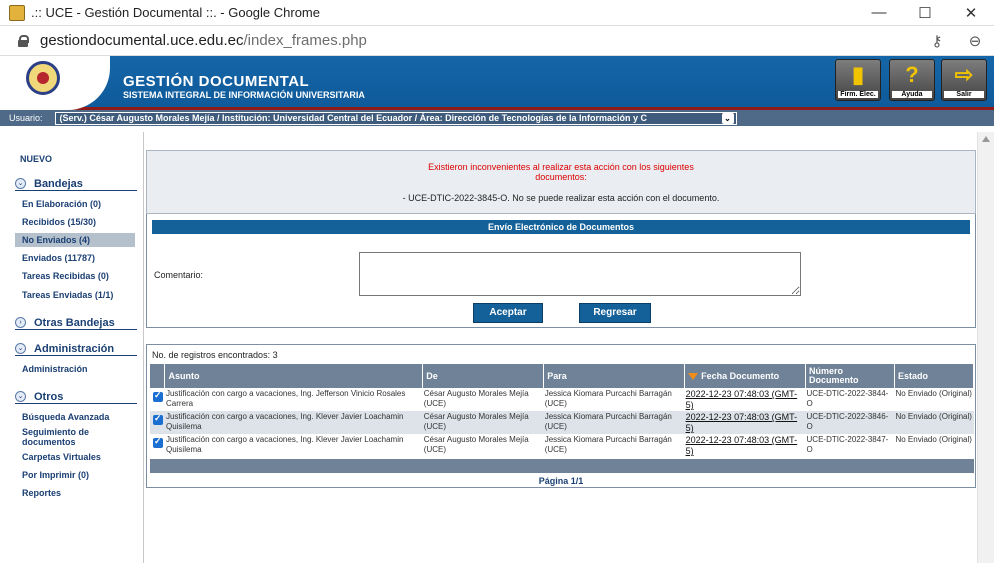 The image size is (994, 563). What do you see at coordinates (971, 13) in the screenshot?
I see `close-icon: ✕` at bounding box center [971, 13].